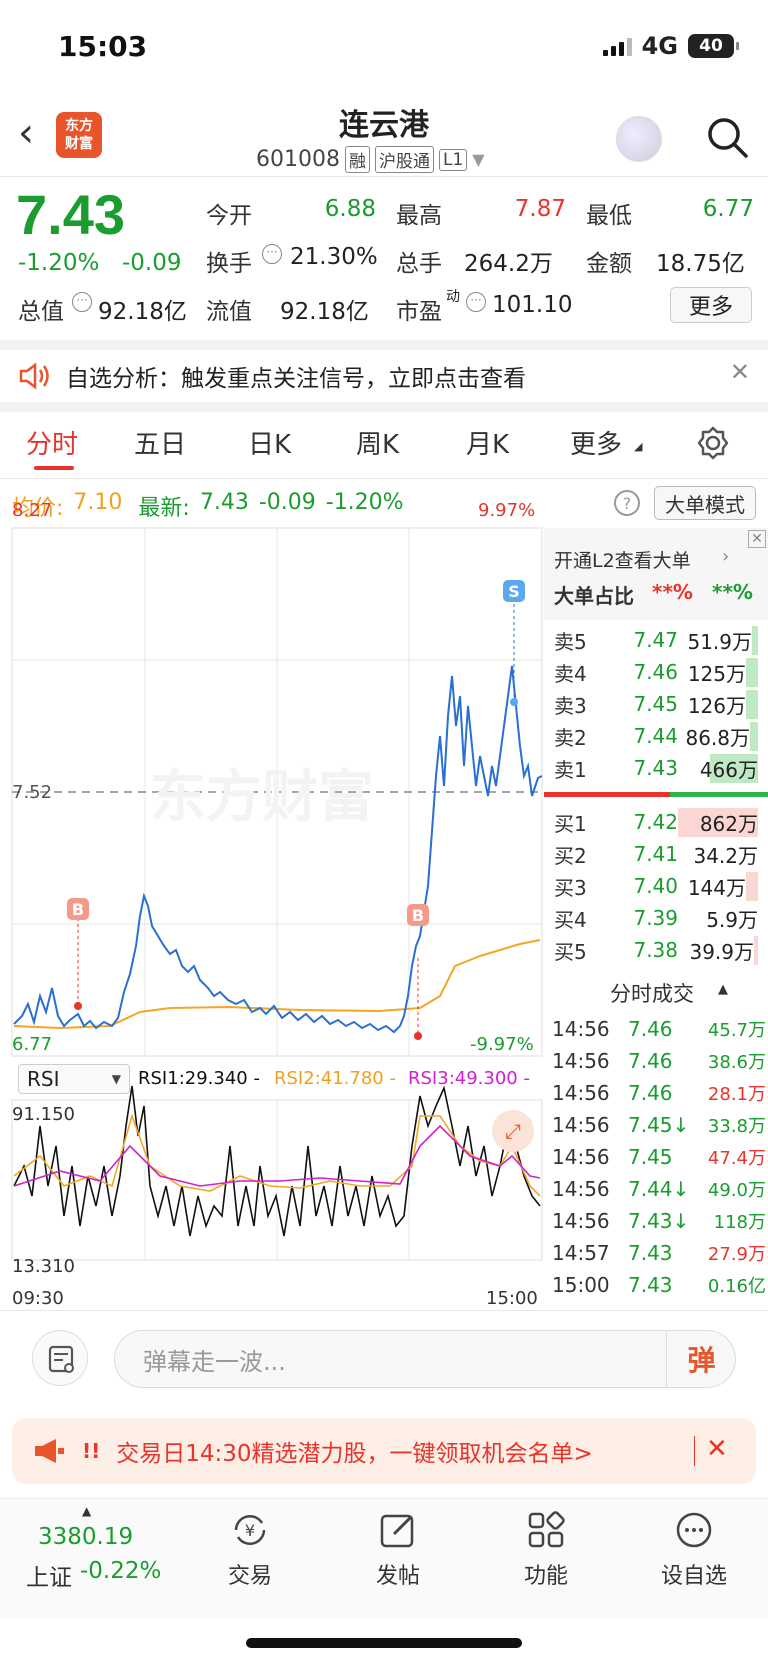 This screenshot has width=768, height=1663. What do you see at coordinates (736, 1158) in the screenshot?
I see `tick-volume: 47.4万` at bounding box center [736, 1158].